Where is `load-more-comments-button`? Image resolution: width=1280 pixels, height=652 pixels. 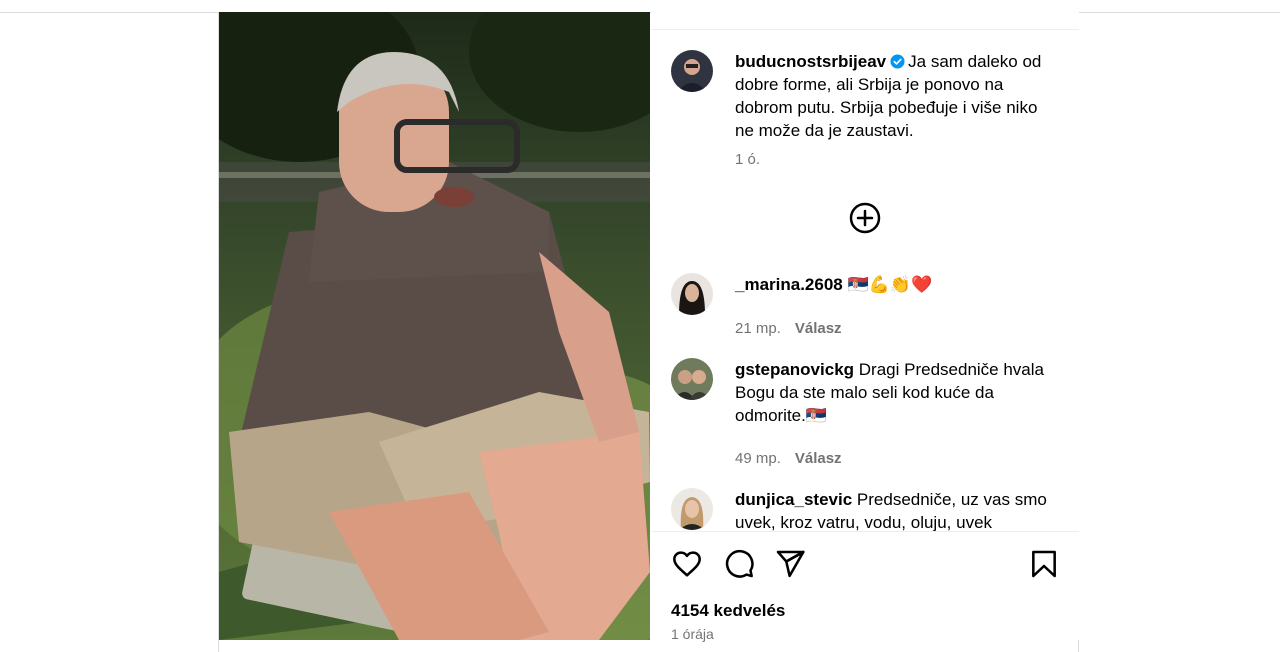 load-more-comments-button is located at coordinates (865, 218).